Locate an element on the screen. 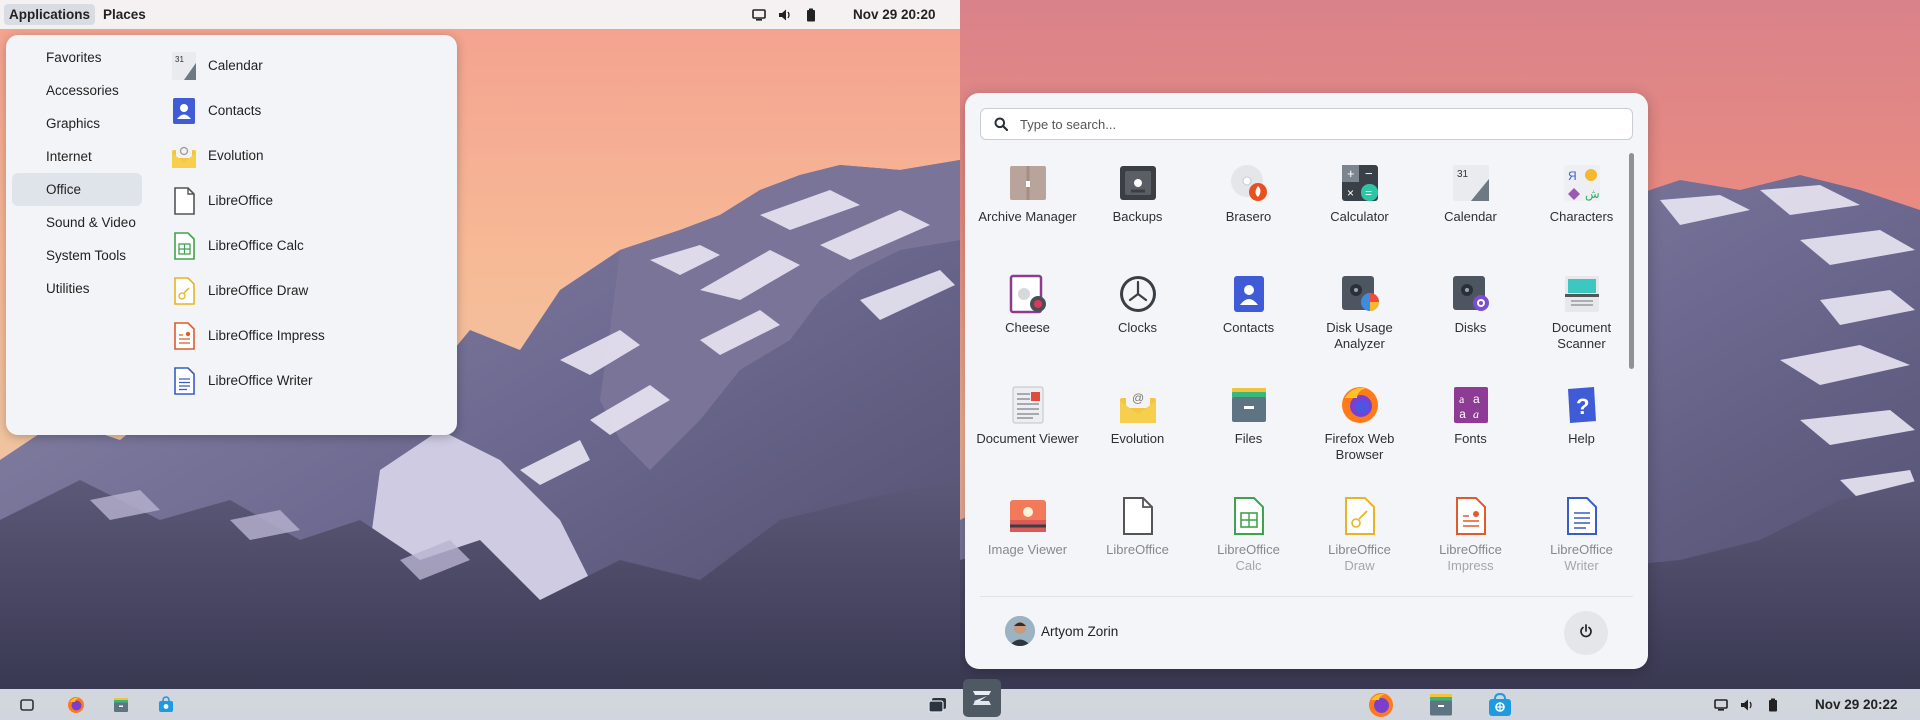  app-tile-archive-manager: Archive Manager is located at coordinates (1027, 203).